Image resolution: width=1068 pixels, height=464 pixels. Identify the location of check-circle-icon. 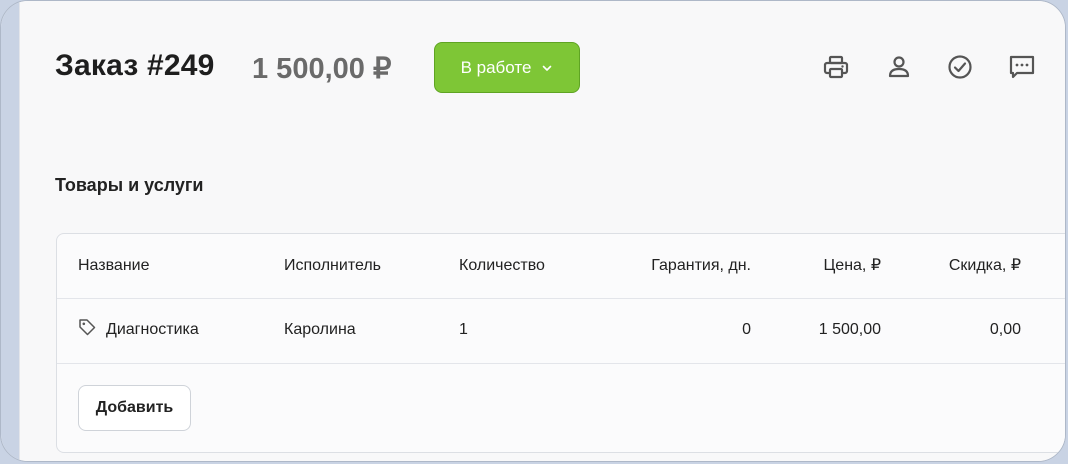
(960, 67).